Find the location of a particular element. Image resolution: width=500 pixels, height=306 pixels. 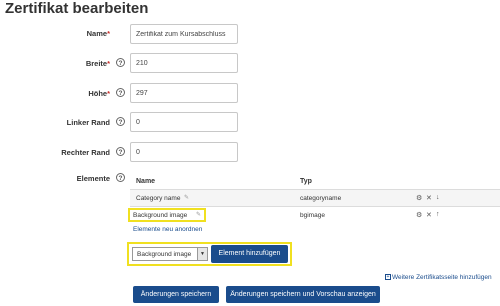

save-button: Änderungen speichern is located at coordinates (176, 294).